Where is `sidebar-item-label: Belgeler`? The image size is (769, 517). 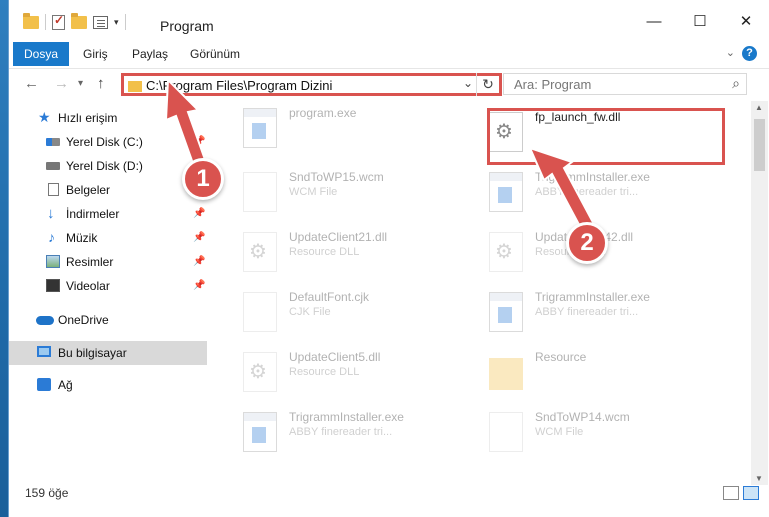
sidebar-item-label: Belgeler is located at coordinates (88, 190).